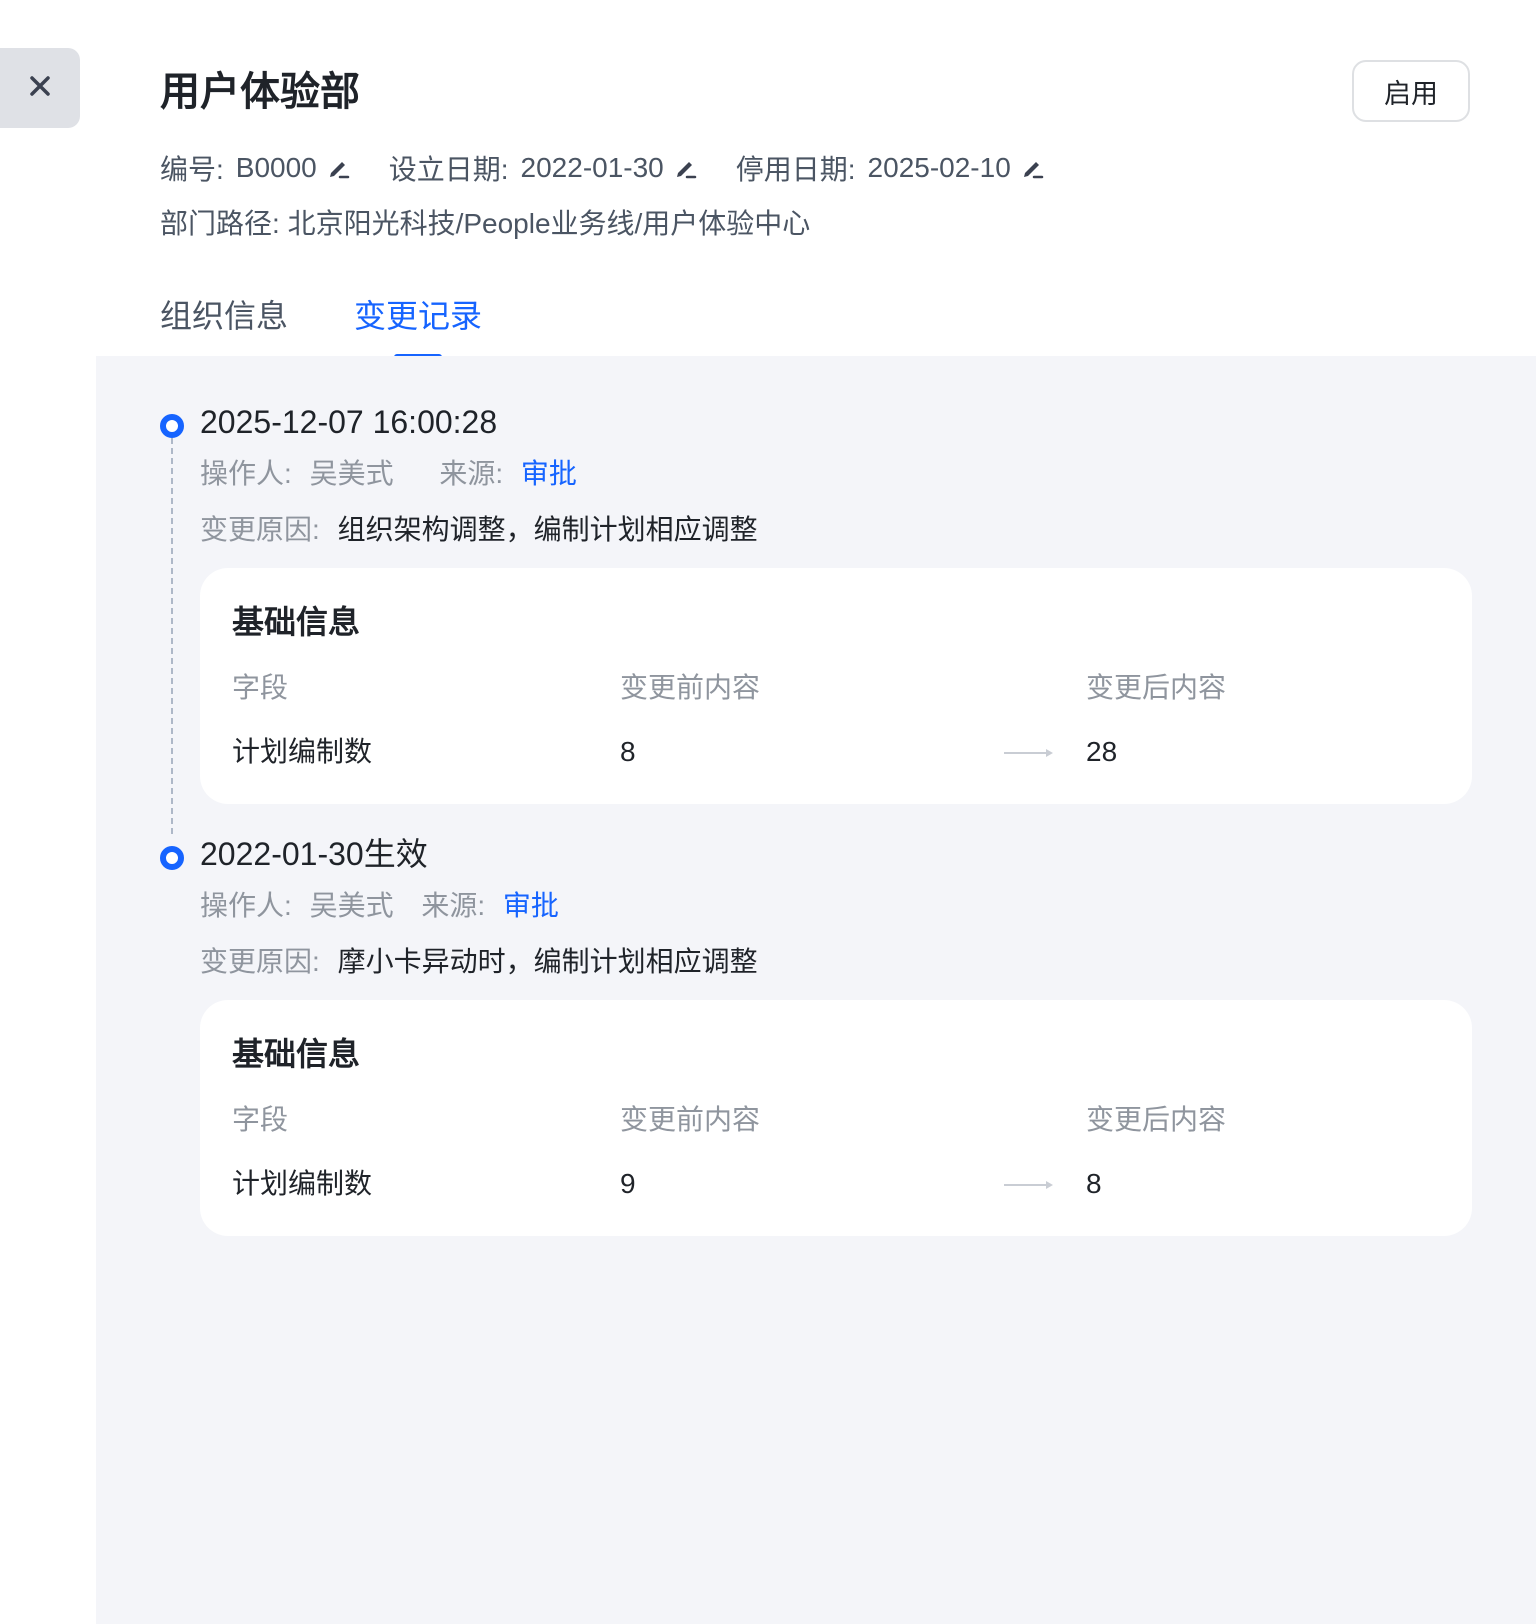  Describe the element at coordinates (192, 169) in the screenshot. I see `code-label: 编号:` at that location.